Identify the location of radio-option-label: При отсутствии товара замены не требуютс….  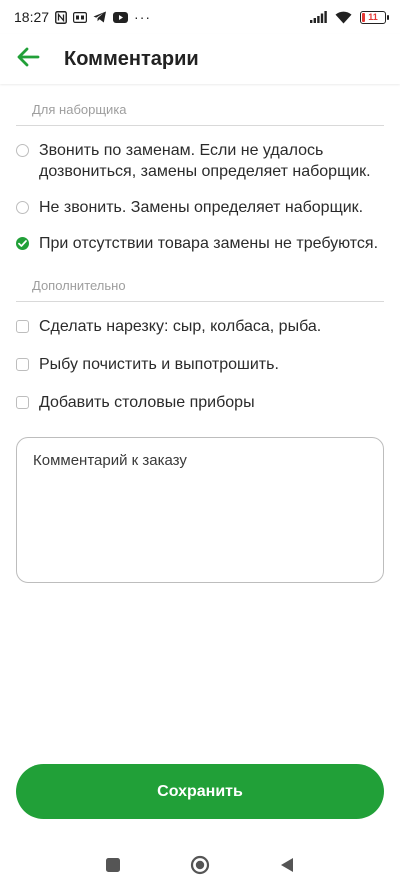
(209, 243).